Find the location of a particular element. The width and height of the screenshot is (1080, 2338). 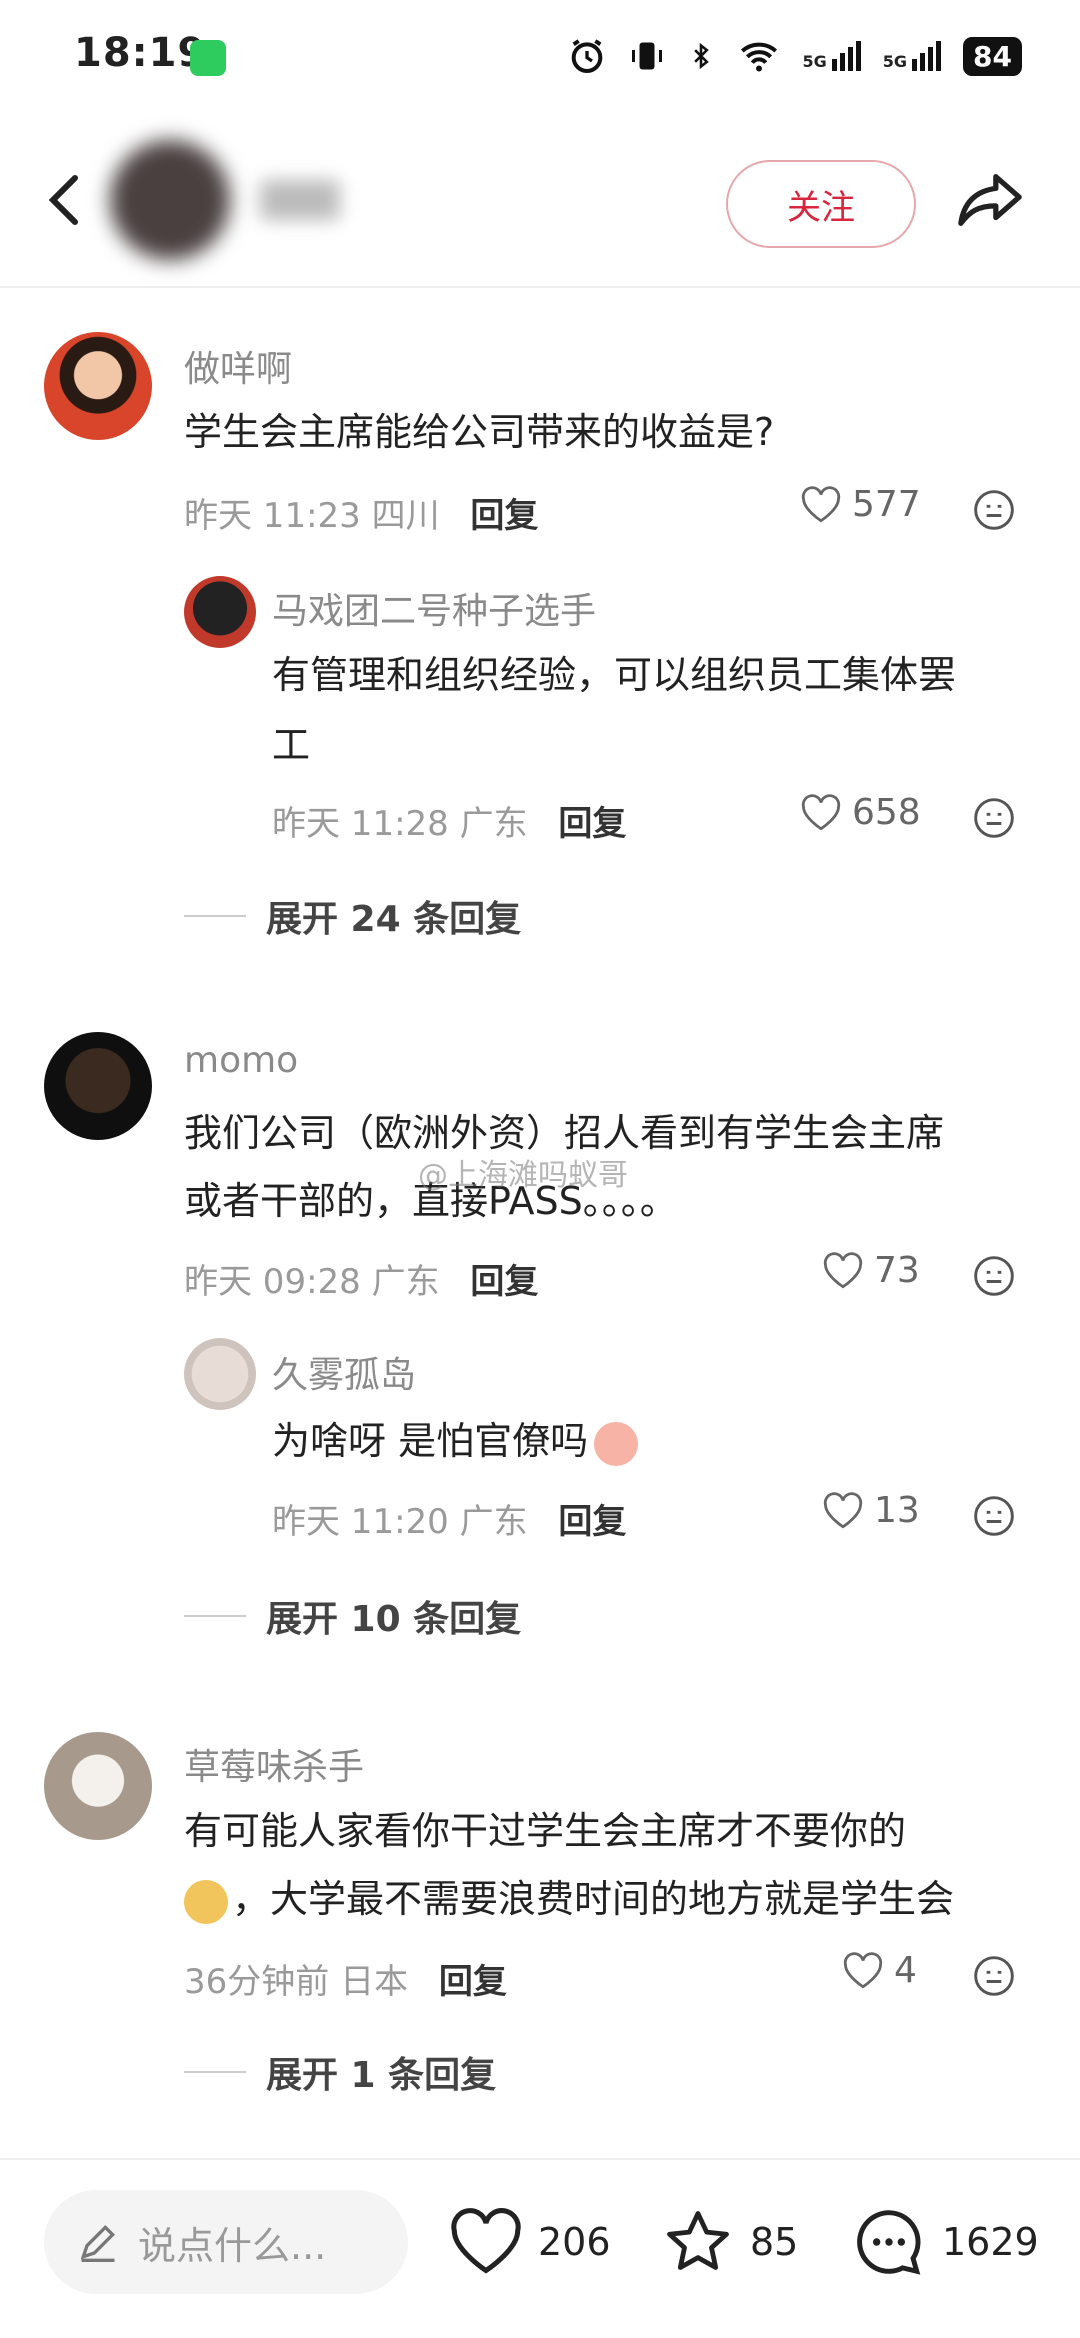

vibrate-icon is located at coordinates (646, 56).